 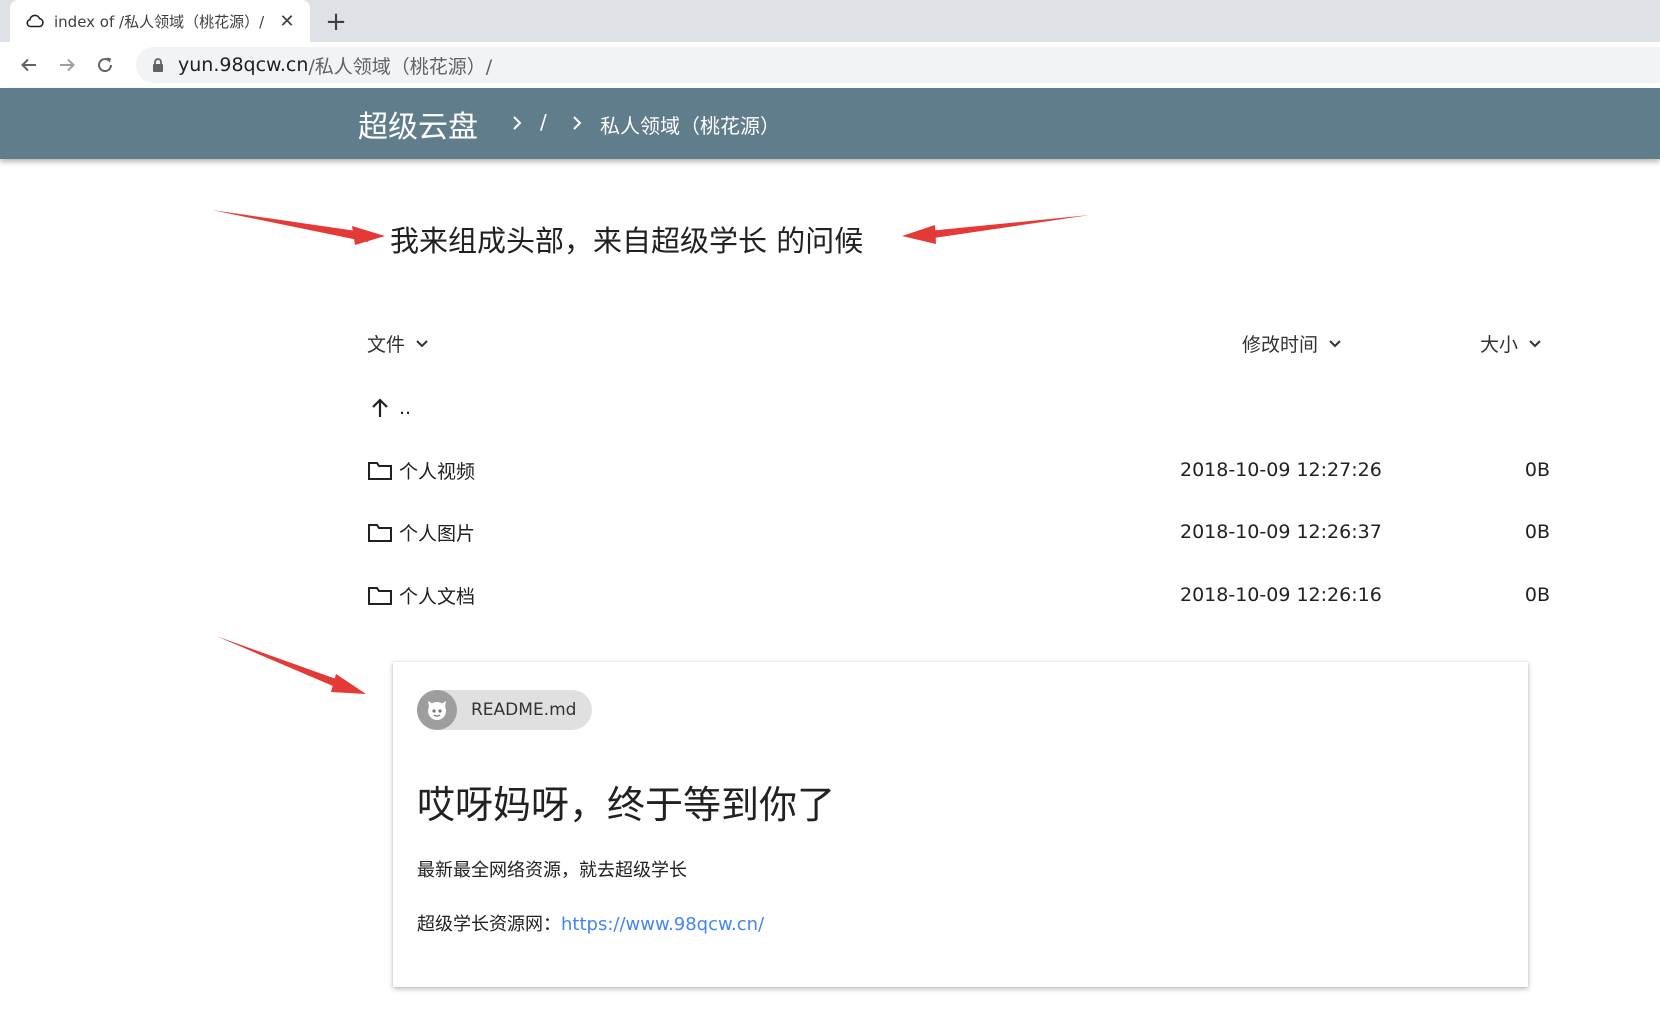 I want to click on browser-tab: index of /私人领域（桃花源）/ ✕, so click(x=160, y=21).